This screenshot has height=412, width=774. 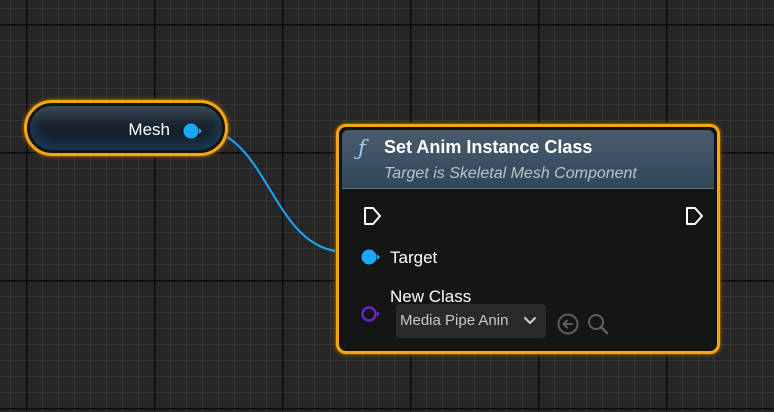 I want to click on new-class-input-pin, so click(x=371, y=314).